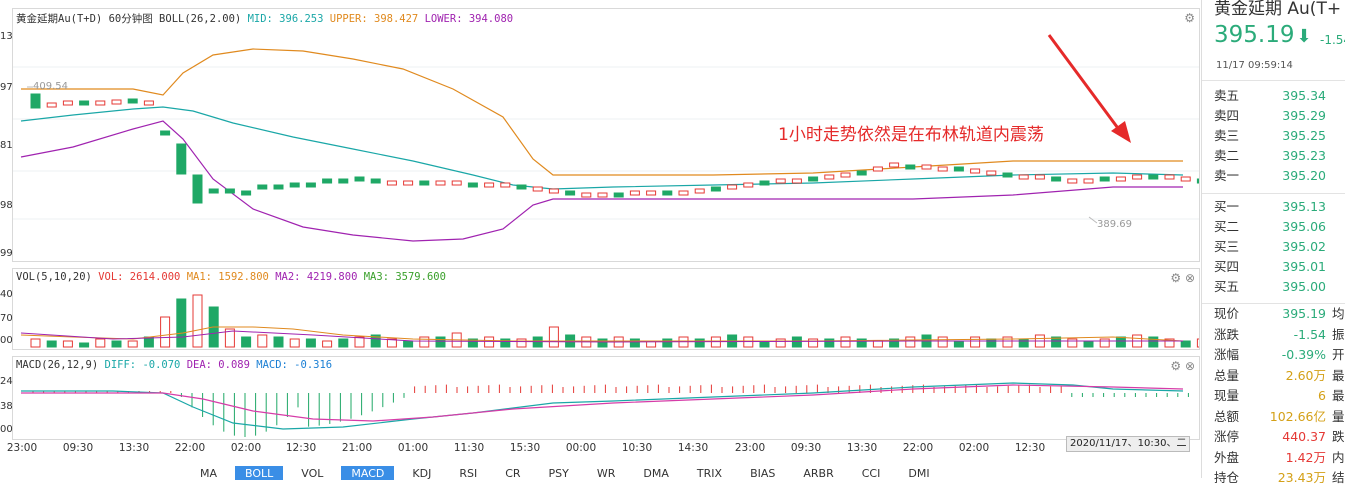 The height and width of the screenshot is (488, 1345). Describe the element at coordinates (610, 410) in the screenshot. I see `macd-histogram` at that location.